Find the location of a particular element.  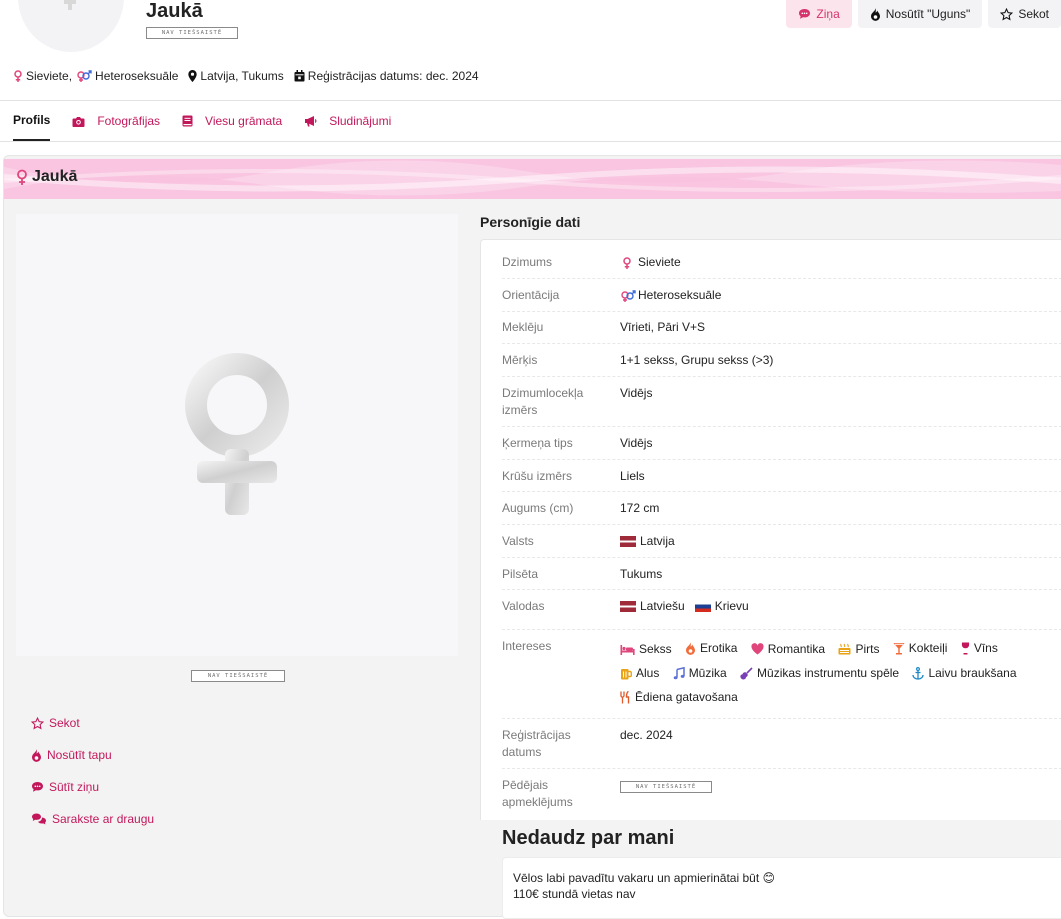

tab-ads: Sludinājumi is located at coordinates (347, 121).